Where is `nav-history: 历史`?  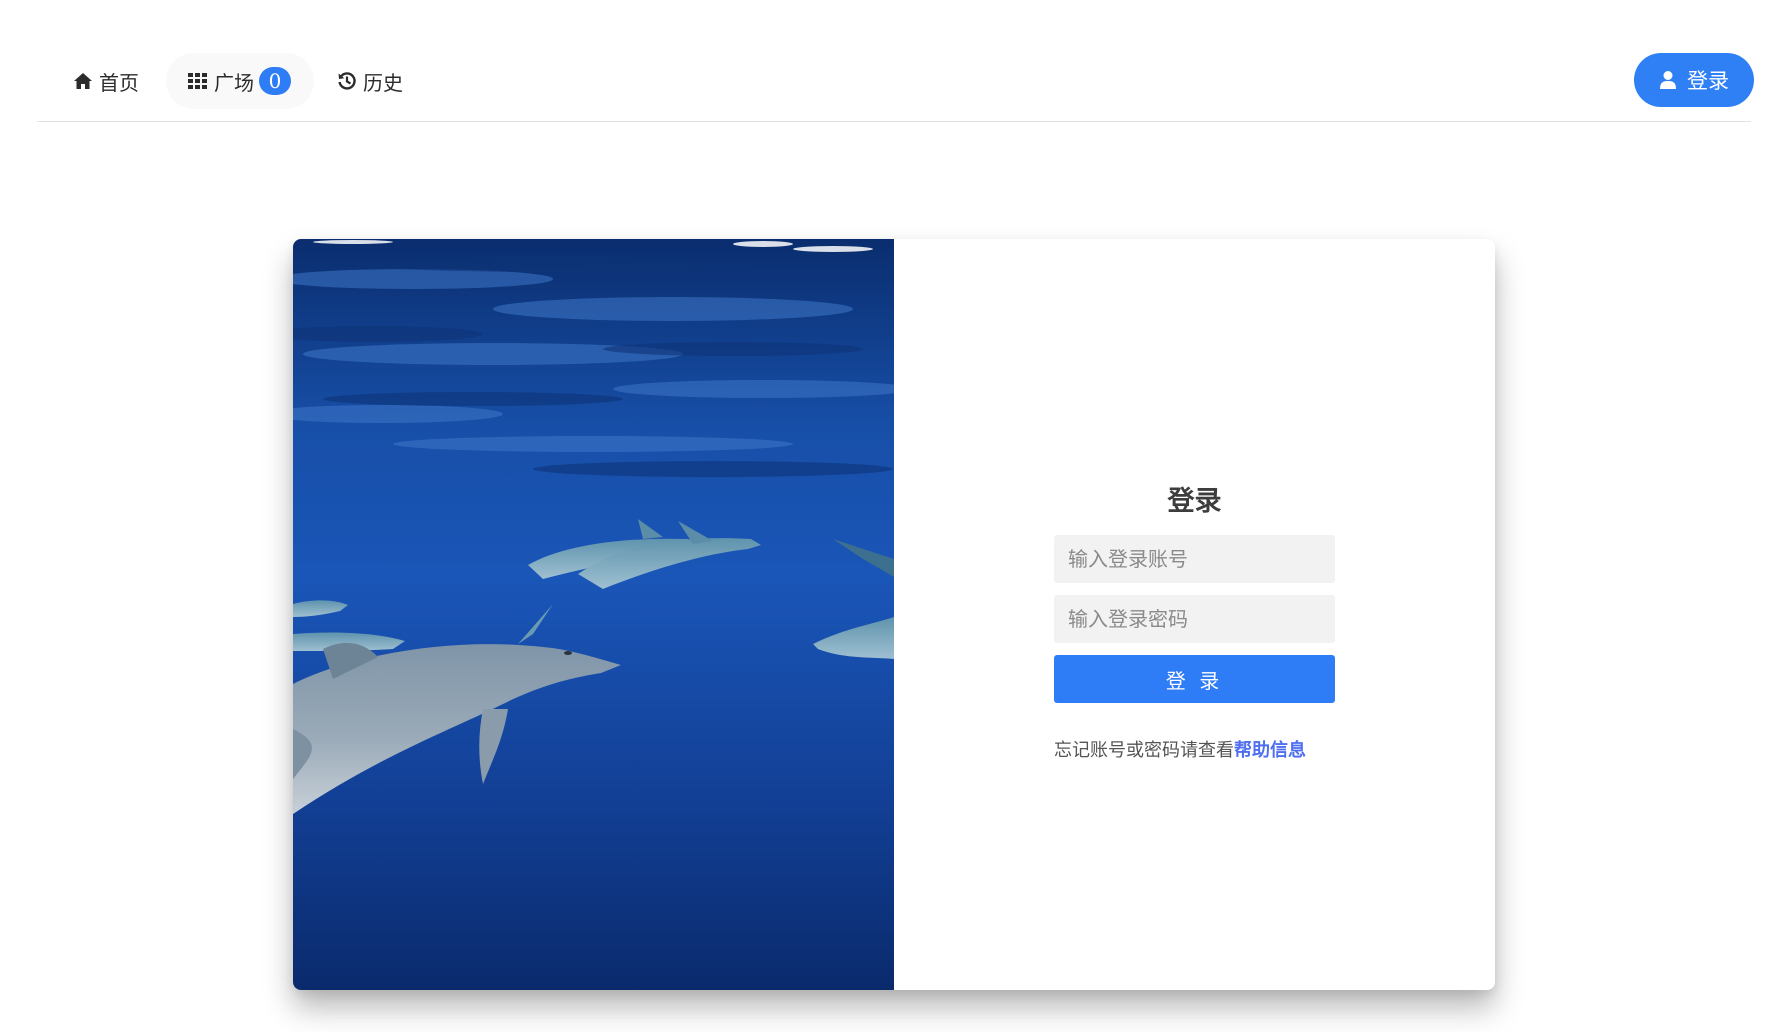
nav-history: 历史 is located at coordinates (370, 81).